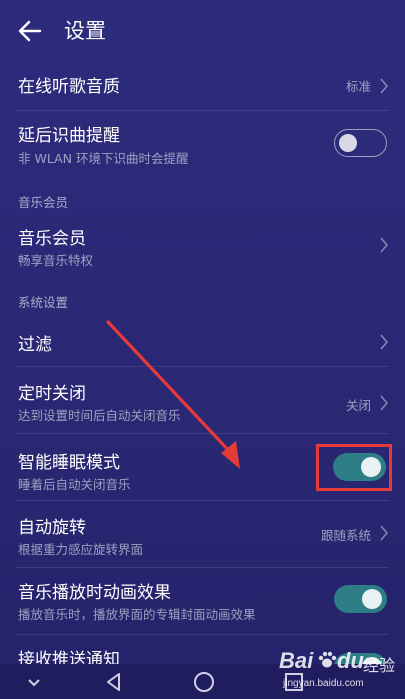 The width and height of the screenshot is (405, 699). I want to click on section-label-music-member: 音乐会员, so click(43, 202).